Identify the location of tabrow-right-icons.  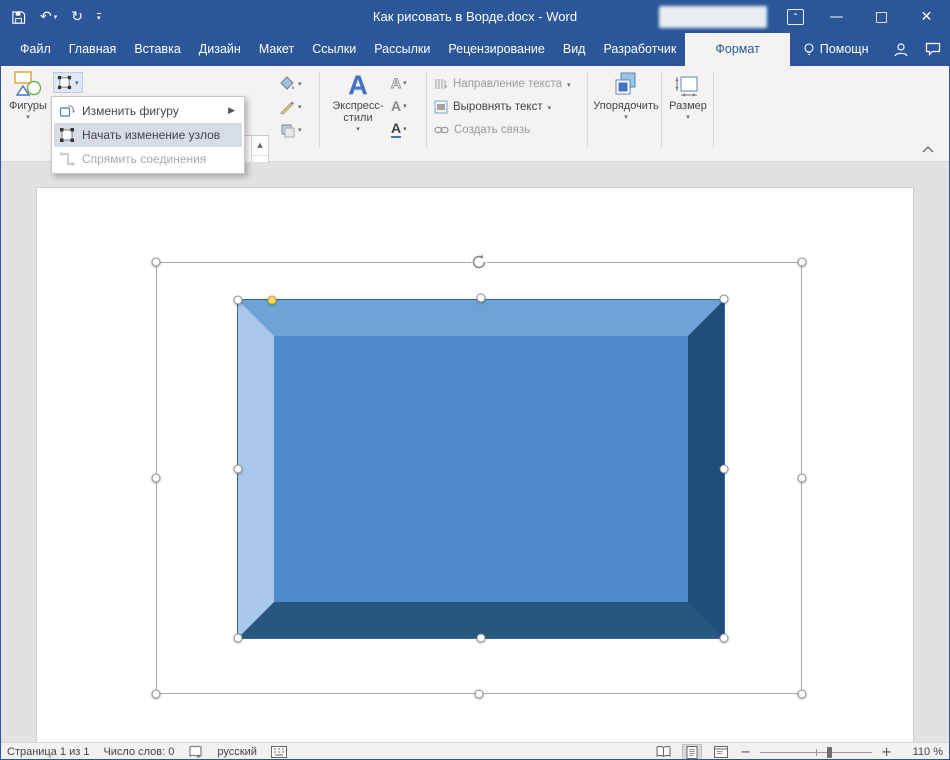
(917, 49).